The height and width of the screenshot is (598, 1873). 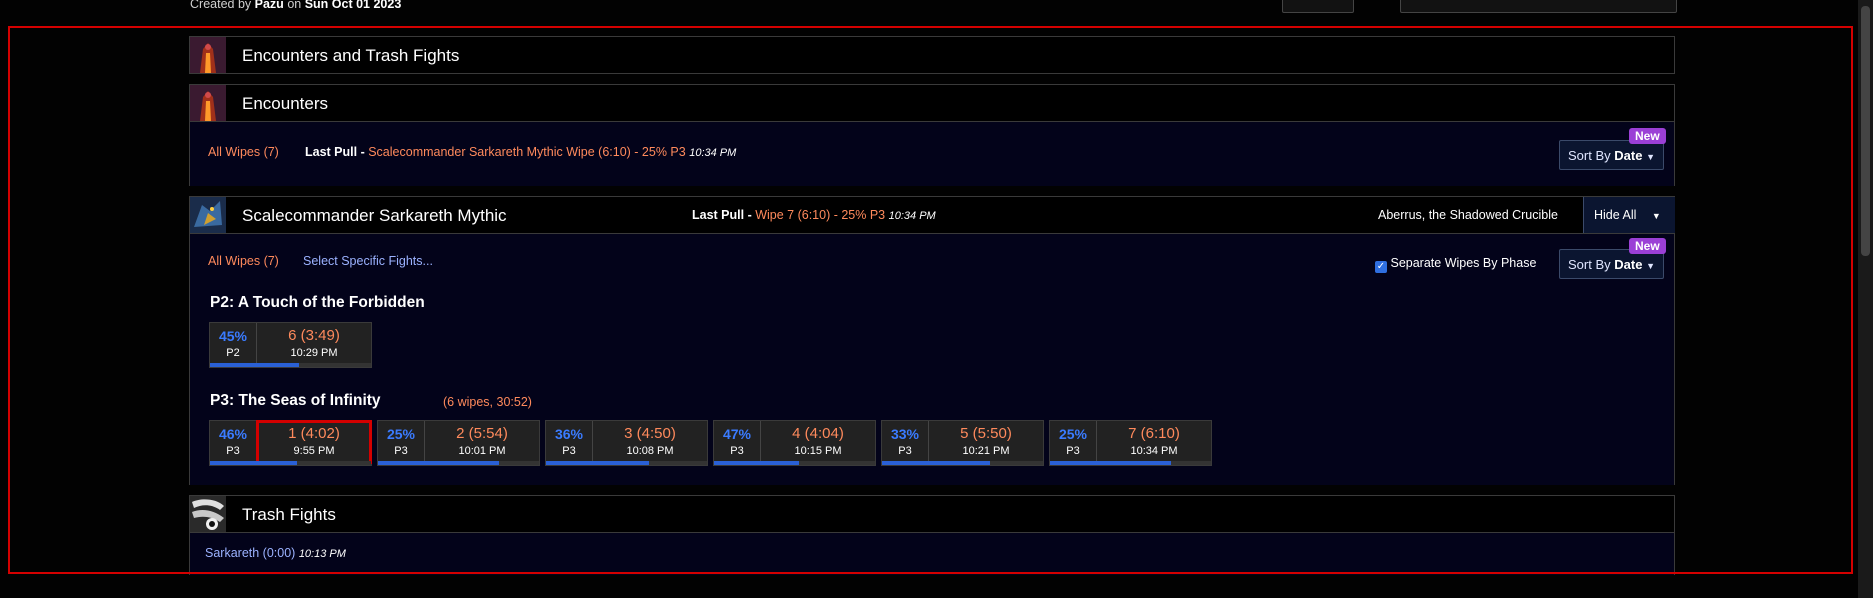 I want to click on page-scrollbar, so click(x=1865, y=299).